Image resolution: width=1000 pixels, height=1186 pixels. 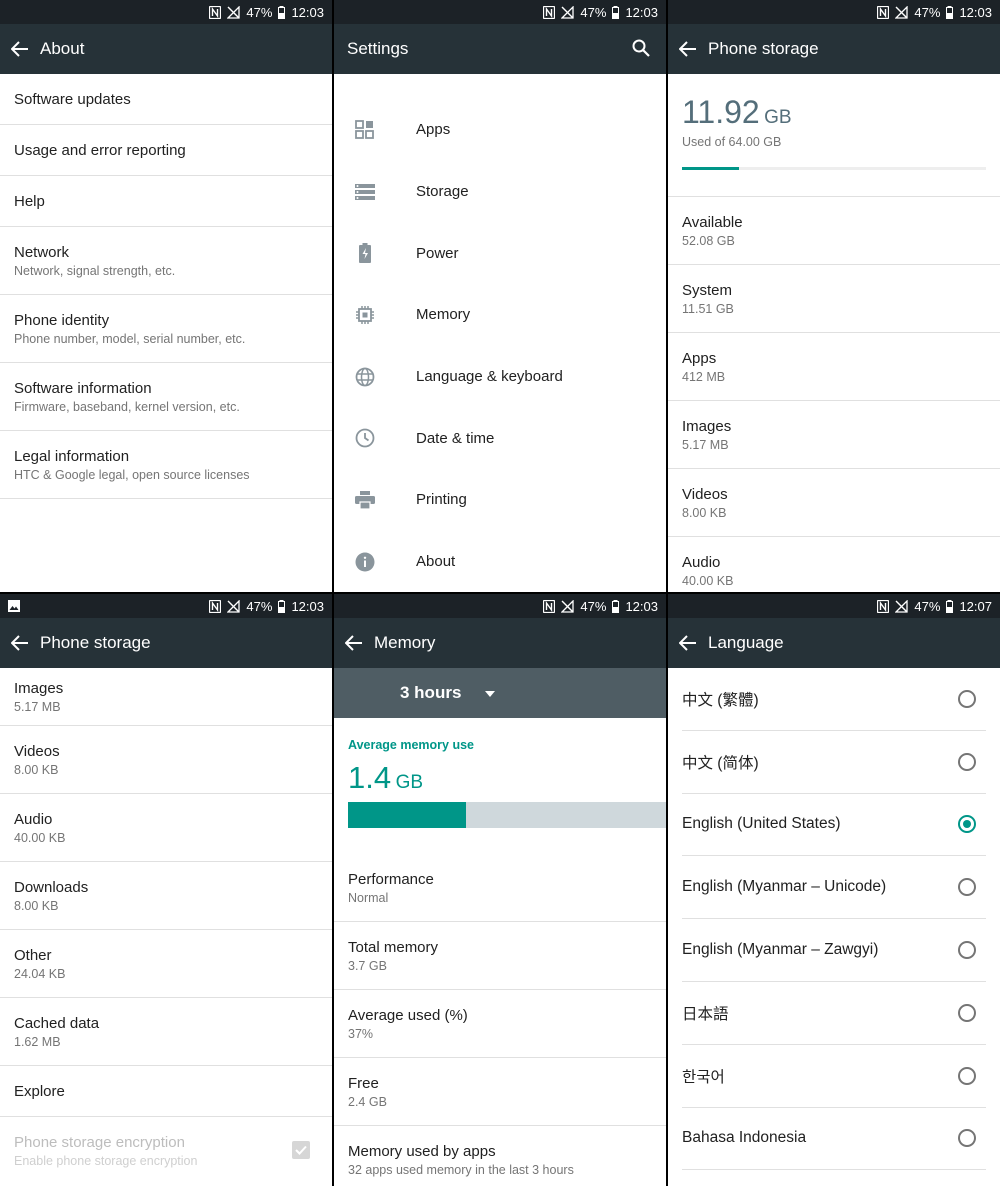 I want to click on clock-icon, so click(x=365, y=438).